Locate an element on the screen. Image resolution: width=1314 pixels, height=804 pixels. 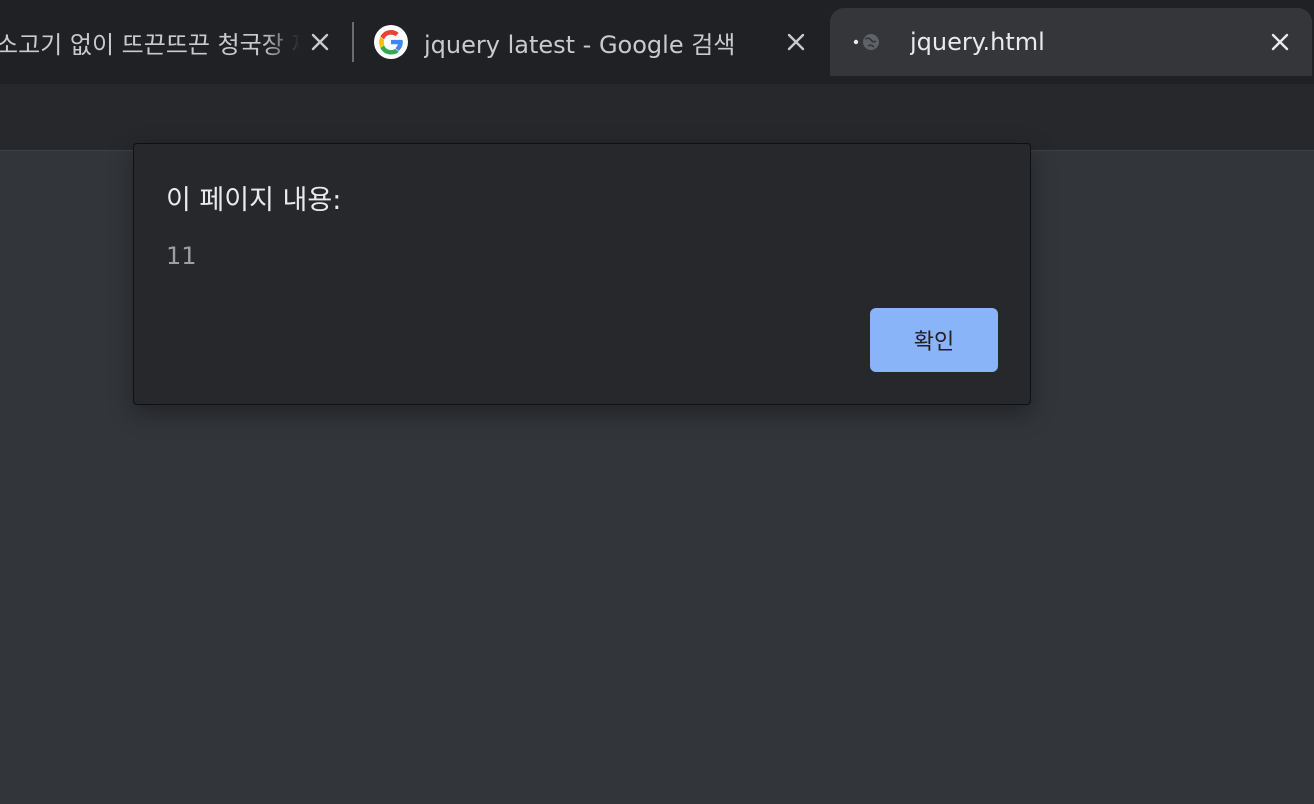
tab-title: 소고기 없이 뜨끈뜨끈 청국장 찌개 is located at coordinates (150, 44).